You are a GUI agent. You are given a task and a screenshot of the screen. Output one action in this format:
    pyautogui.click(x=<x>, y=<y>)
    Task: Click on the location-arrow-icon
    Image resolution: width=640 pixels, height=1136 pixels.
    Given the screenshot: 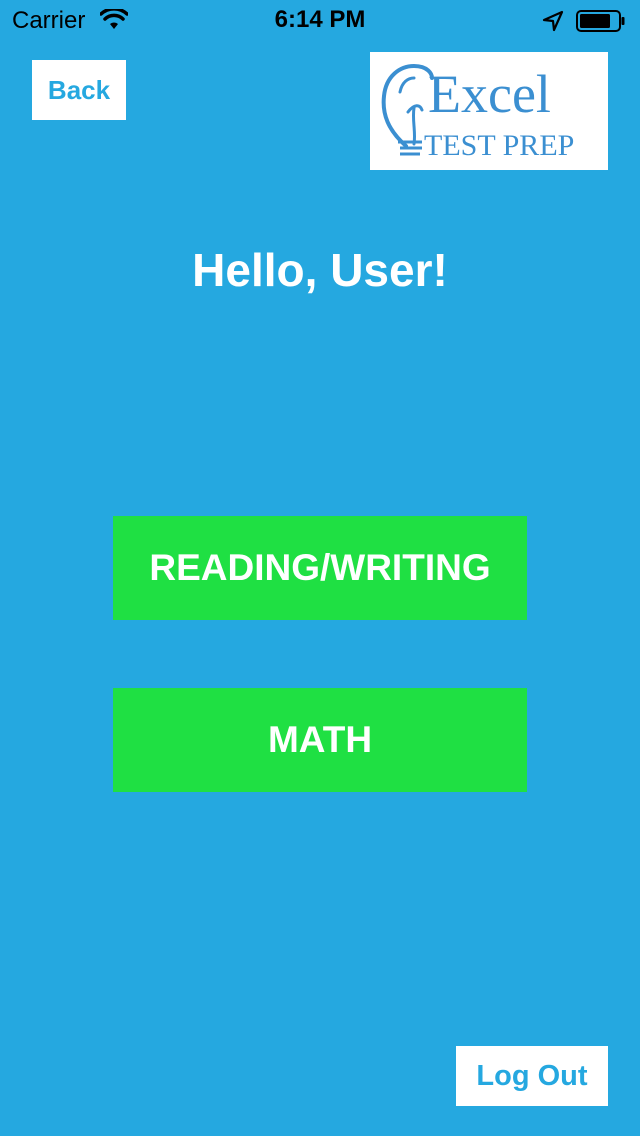 What is the action you would take?
    pyautogui.click(x=553, y=21)
    